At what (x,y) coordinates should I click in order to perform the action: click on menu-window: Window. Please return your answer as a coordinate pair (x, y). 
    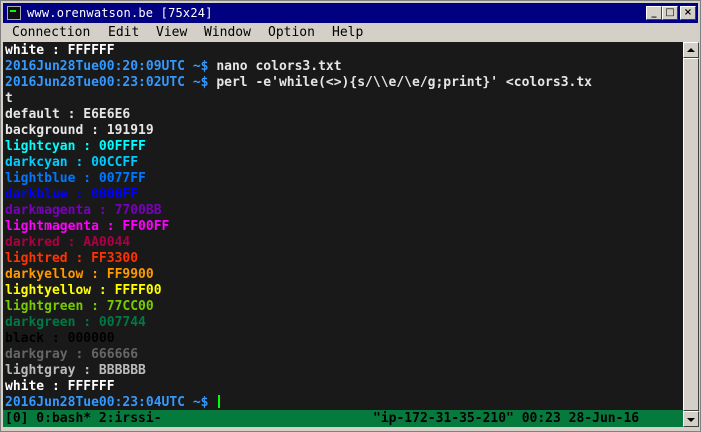
    Looking at the image, I should click on (227, 32).